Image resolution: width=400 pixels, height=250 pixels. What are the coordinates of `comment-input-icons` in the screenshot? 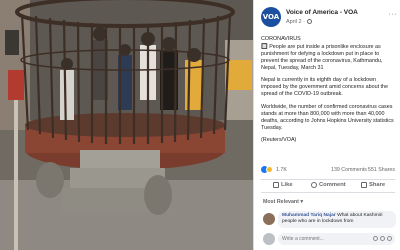 It's located at (382, 238).